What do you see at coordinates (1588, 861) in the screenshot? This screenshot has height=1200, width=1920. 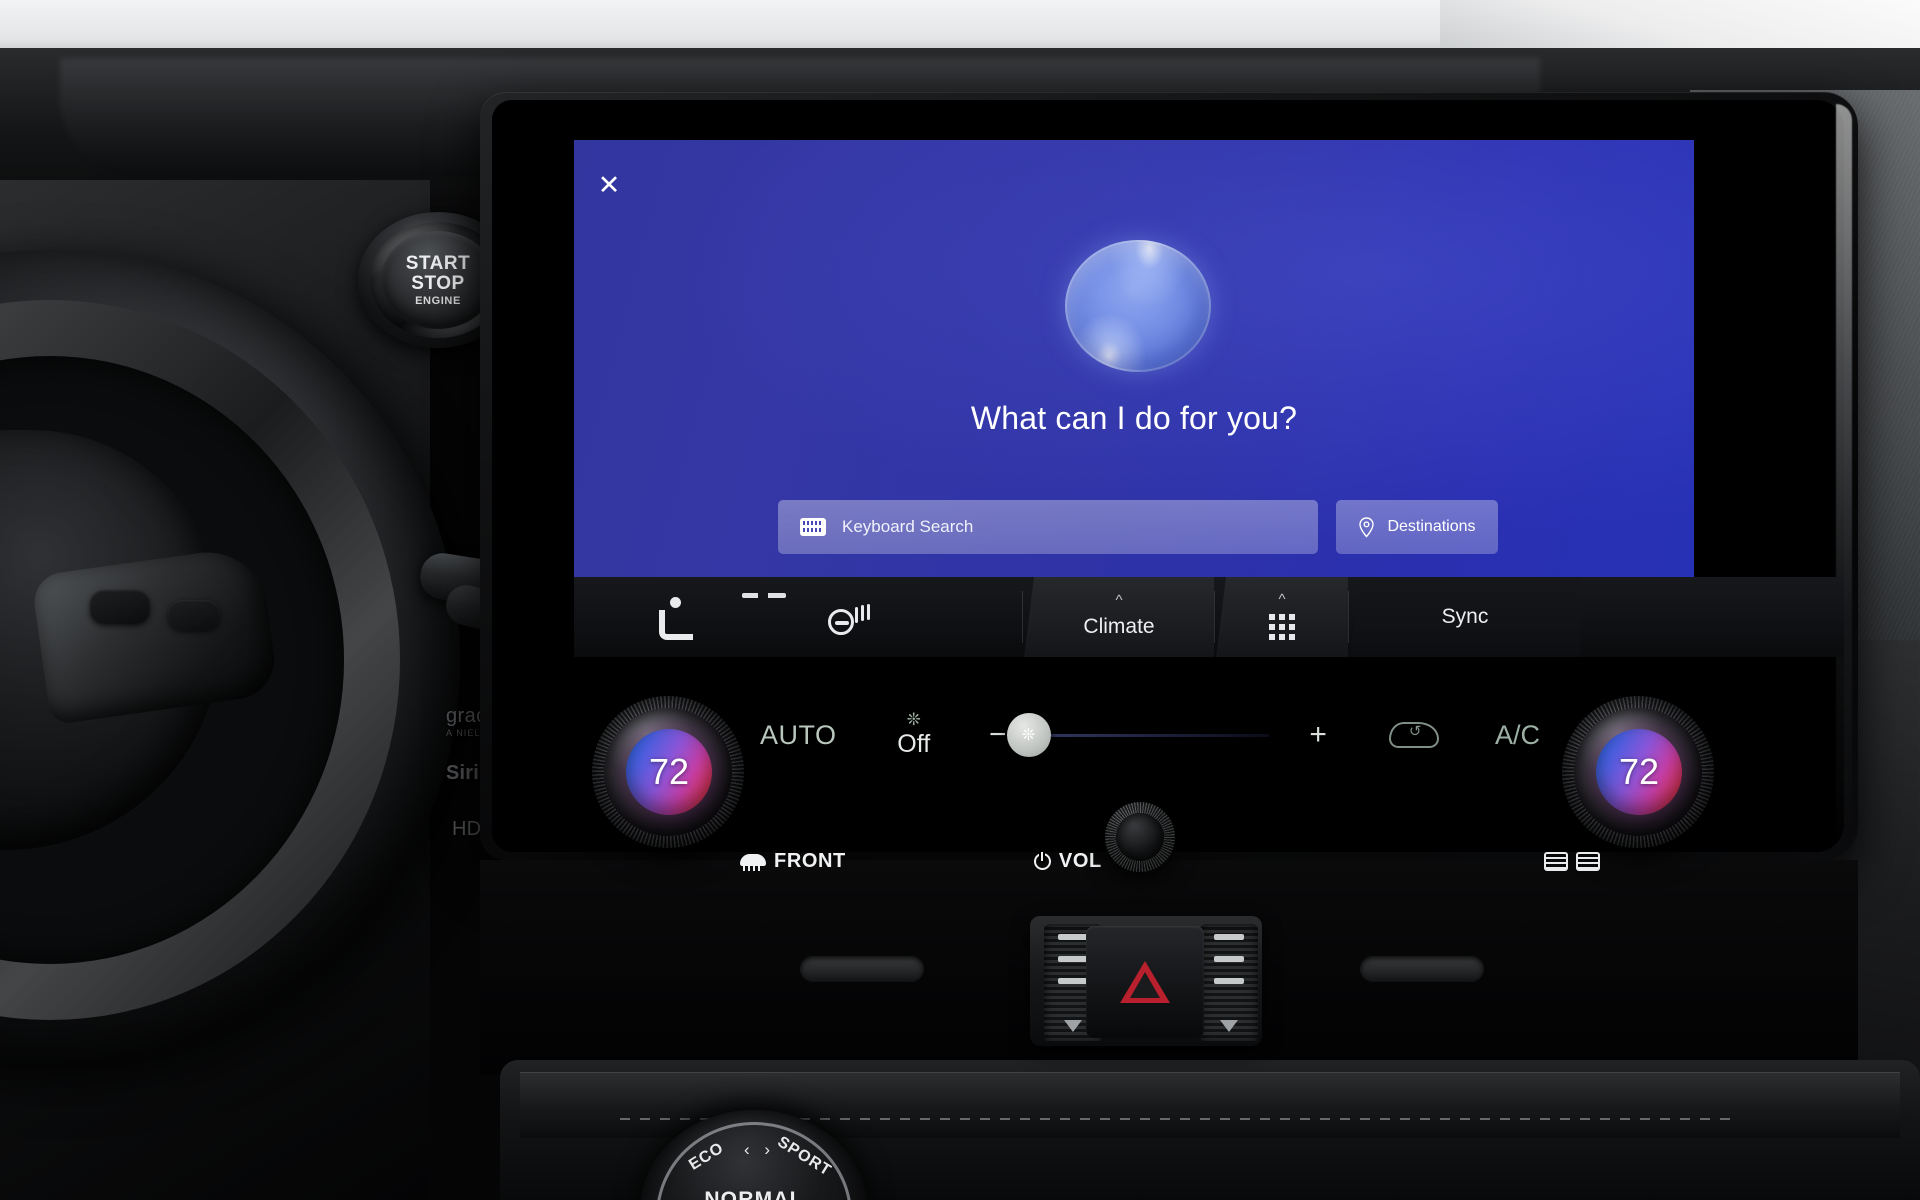 I see `mirror-defrost-icon` at bounding box center [1588, 861].